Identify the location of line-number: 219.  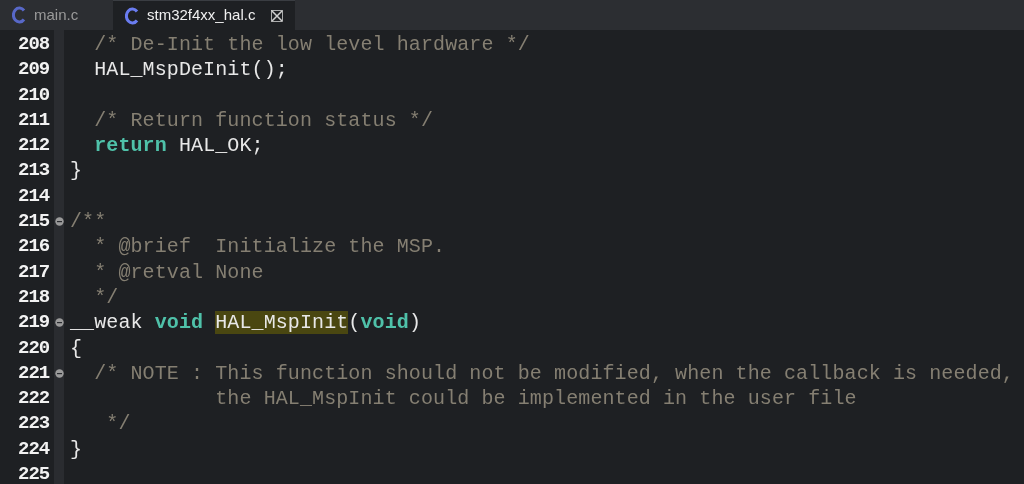
(33, 323).